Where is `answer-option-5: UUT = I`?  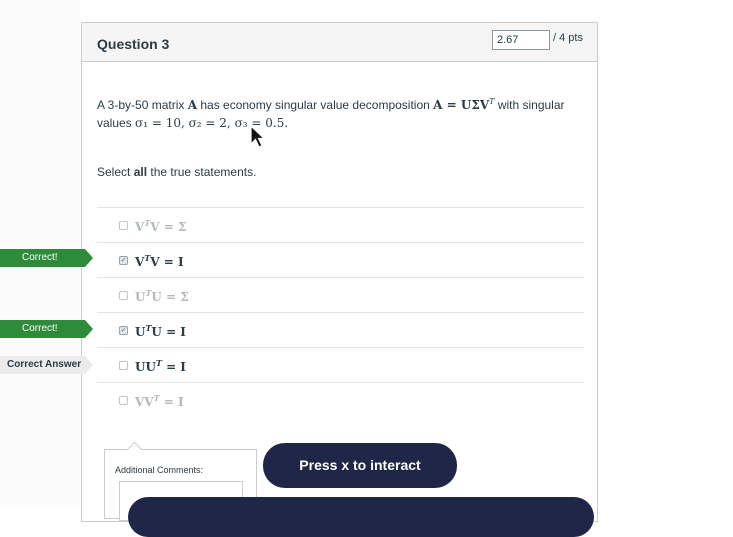 answer-option-5: UUT = I is located at coordinates (340, 364).